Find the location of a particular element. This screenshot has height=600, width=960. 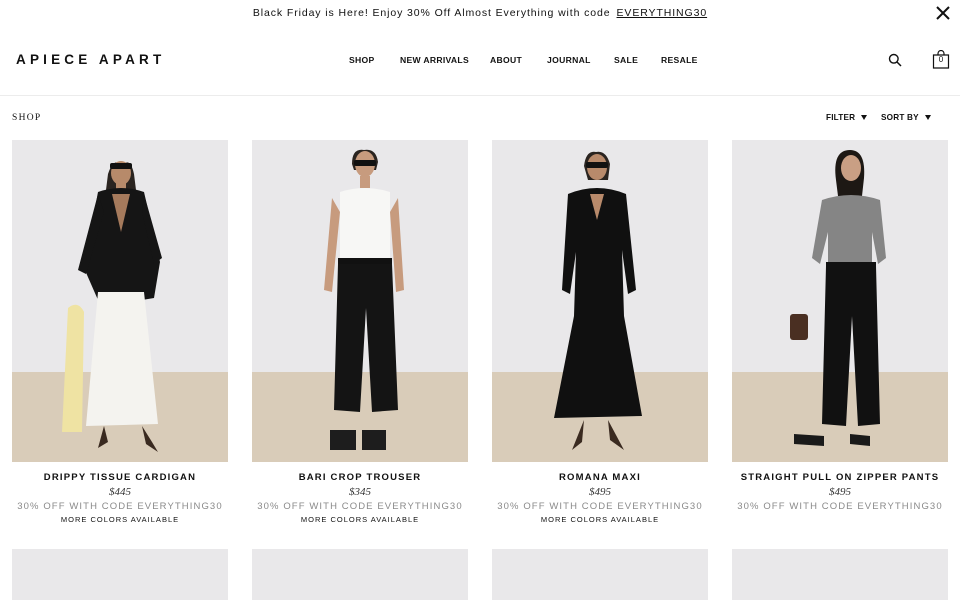

product-name: ROMANA MAXI is located at coordinates (600, 477).